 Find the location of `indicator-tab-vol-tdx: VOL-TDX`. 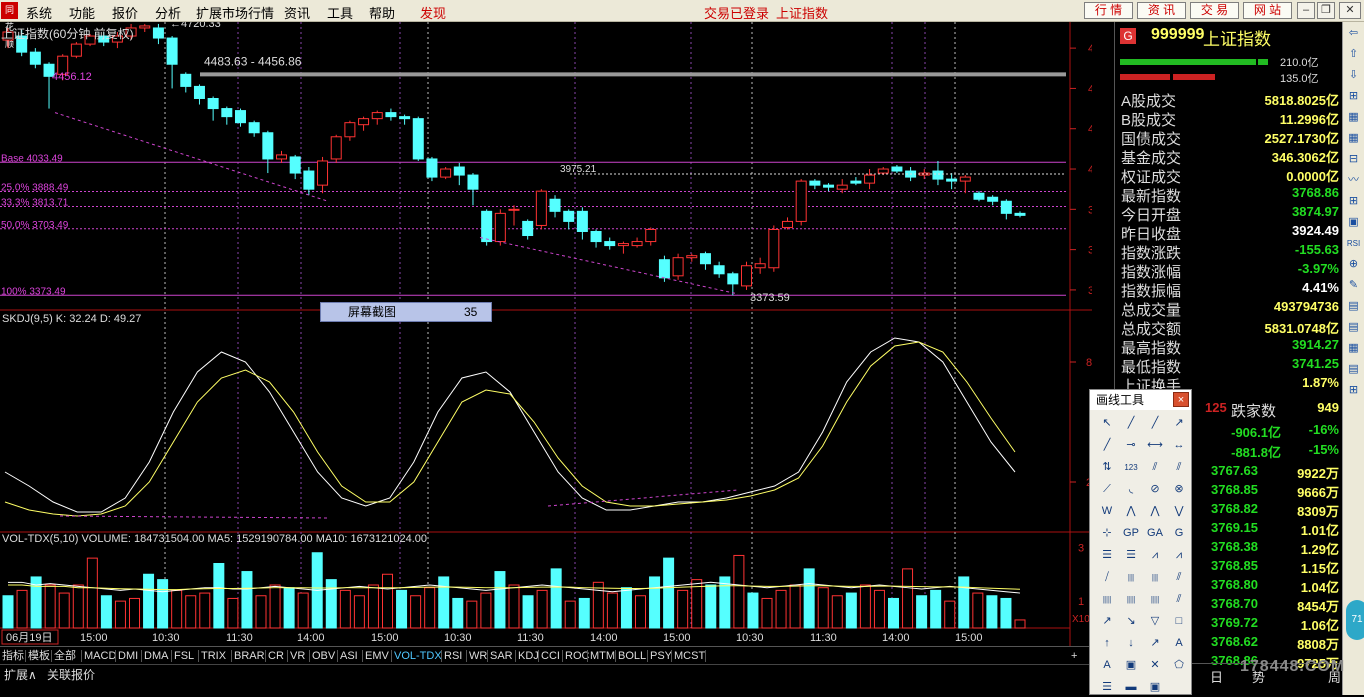

indicator-tab-vol-tdx: VOL-TDX is located at coordinates (418, 656).